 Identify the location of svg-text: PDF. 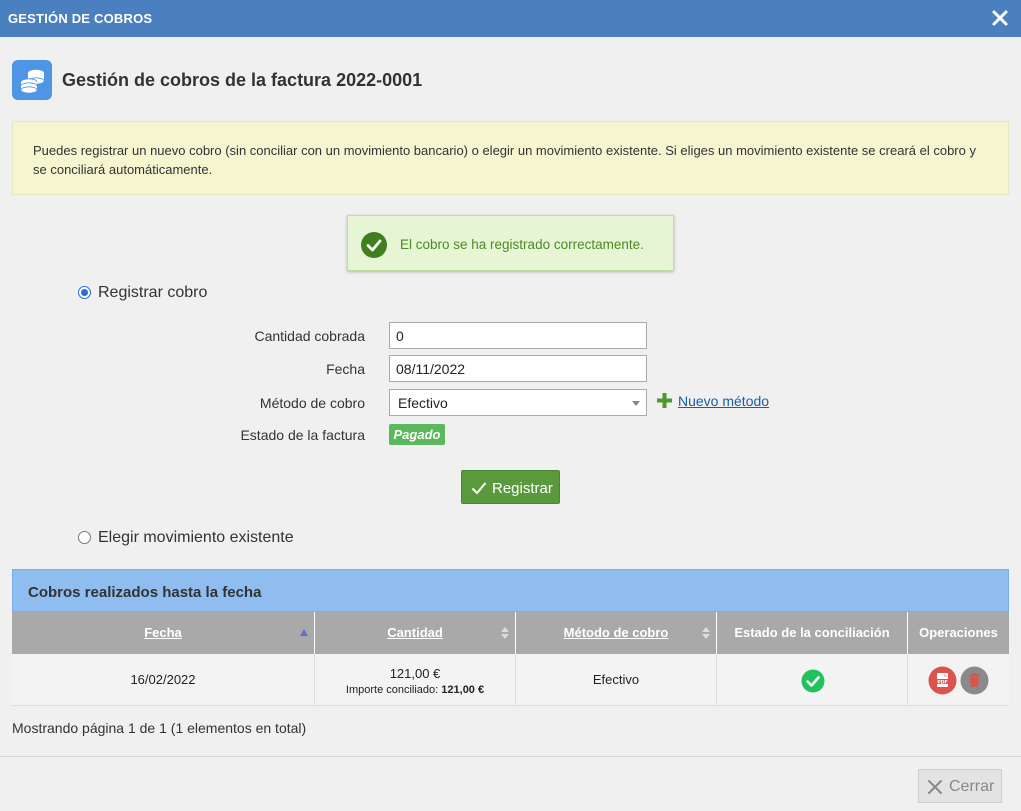
(942, 682).